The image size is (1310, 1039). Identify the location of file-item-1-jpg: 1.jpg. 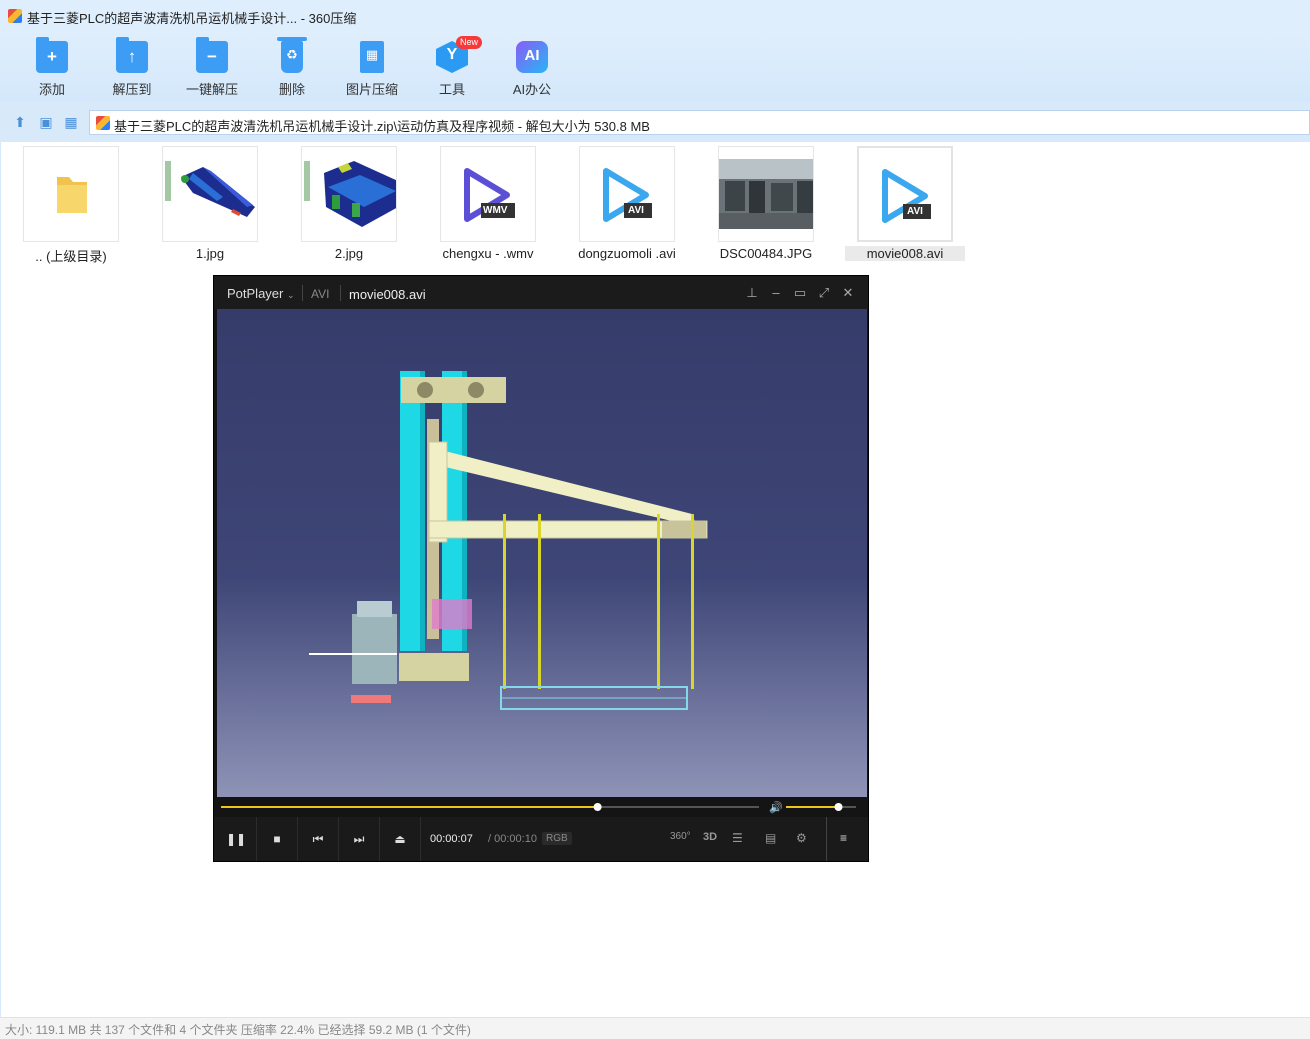
(210, 206).